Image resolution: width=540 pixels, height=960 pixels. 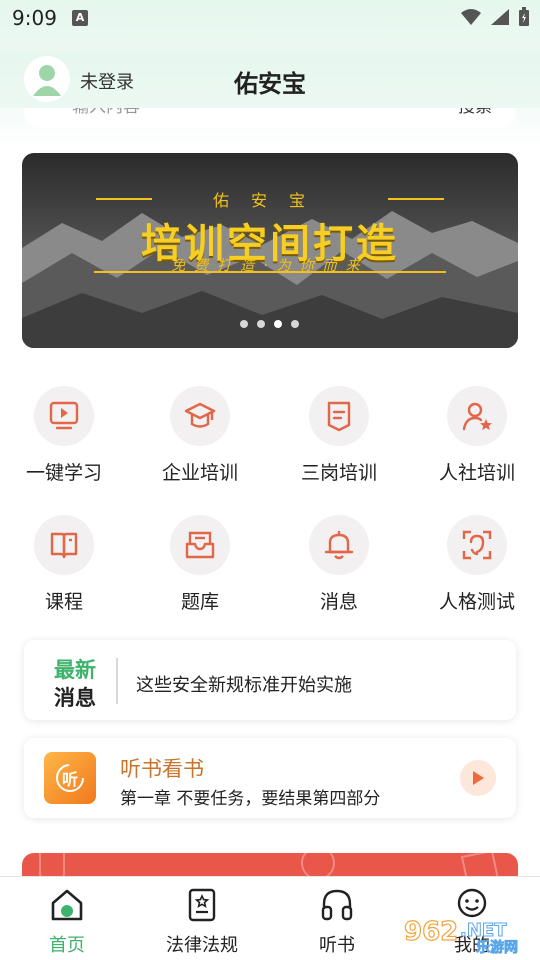 What do you see at coordinates (278, 324) in the screenshot?
I see `carousel-dot-active` at bounding box center [278, 324].